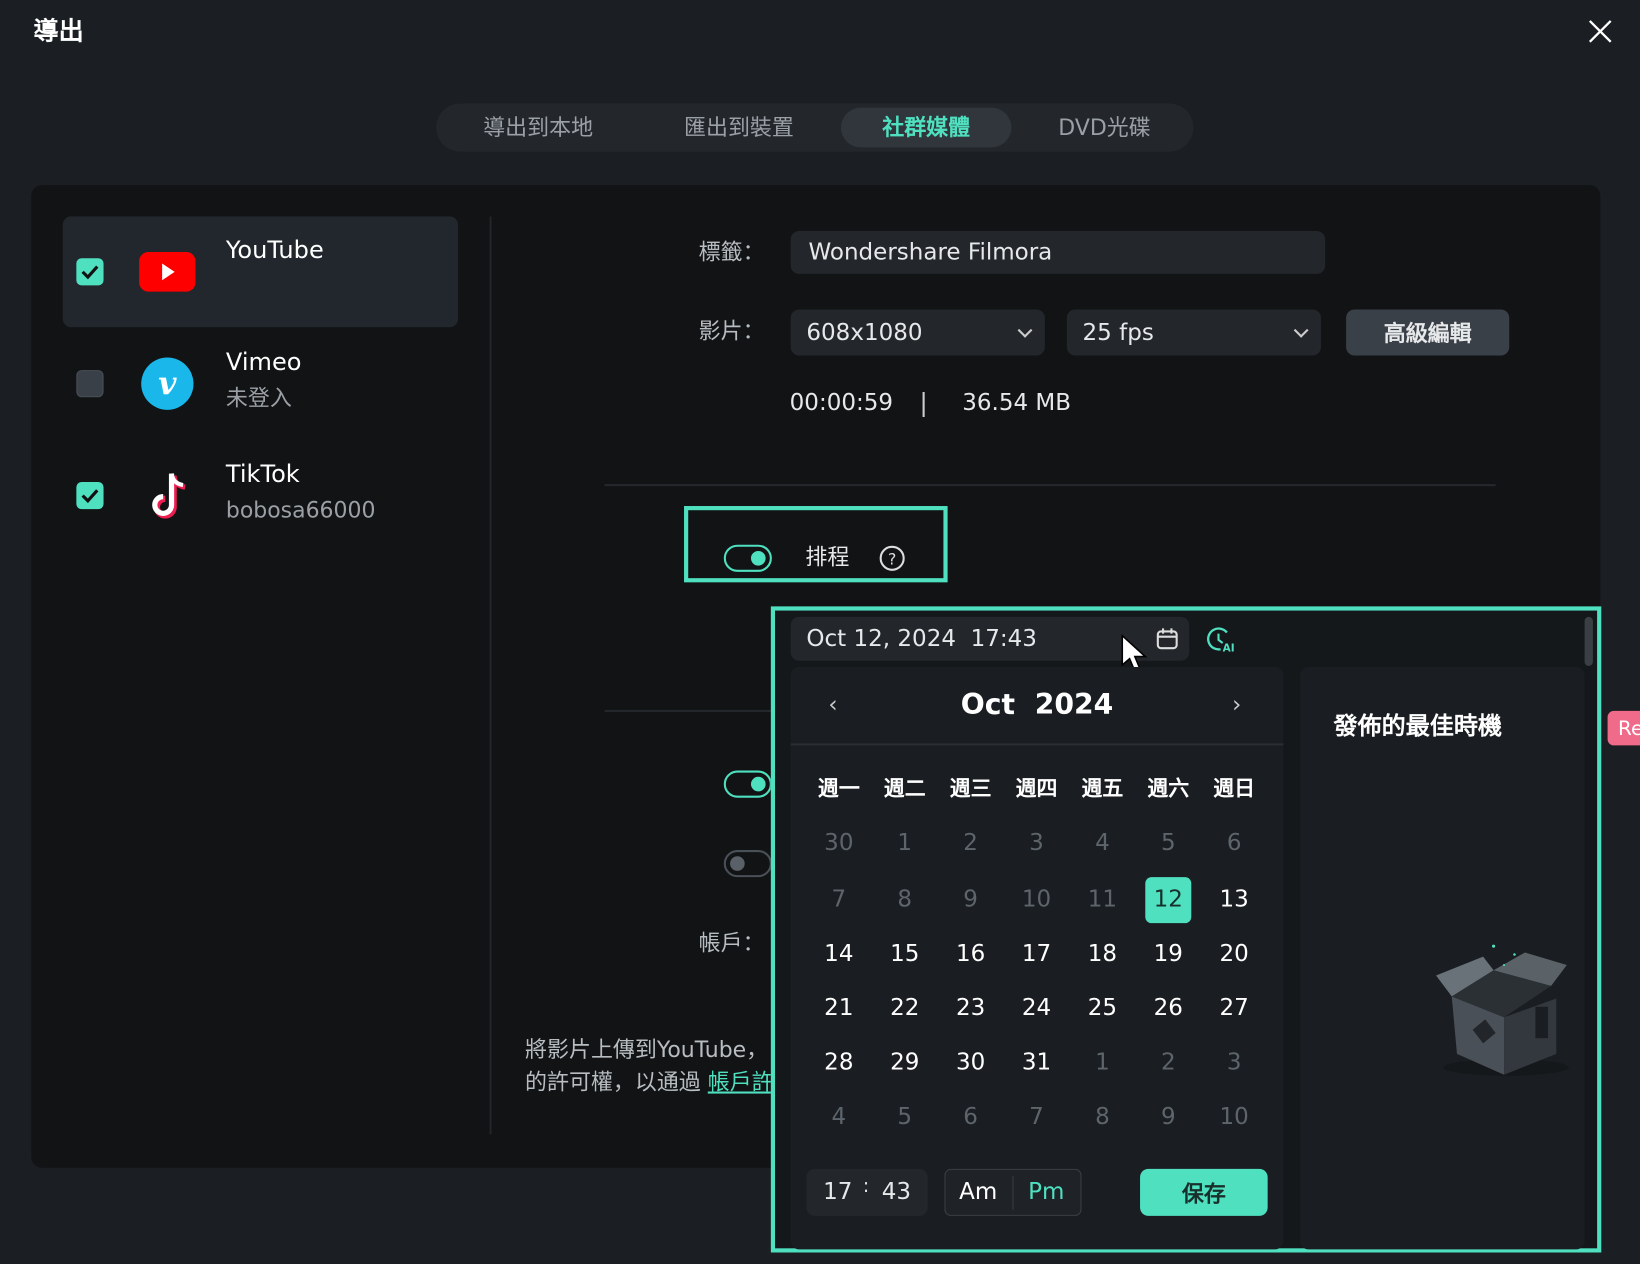 This screenshot has height=1264, width=1640. Describe the element at coordinates (1118, 332) in the screenshot. I see `fps-value: 25 fps` at that location.